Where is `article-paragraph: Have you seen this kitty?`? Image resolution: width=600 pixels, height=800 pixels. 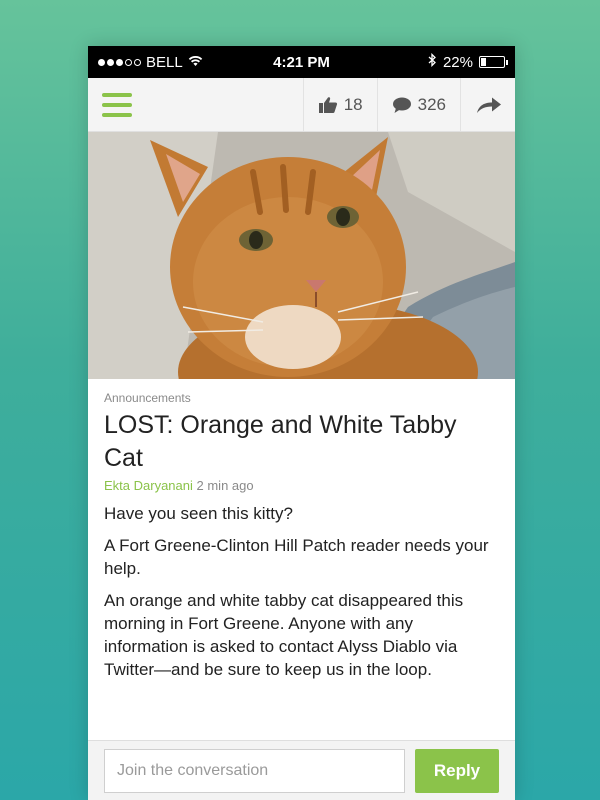
article-paragraph: Have you seen this kitty? is located at coordinates (198, 513).